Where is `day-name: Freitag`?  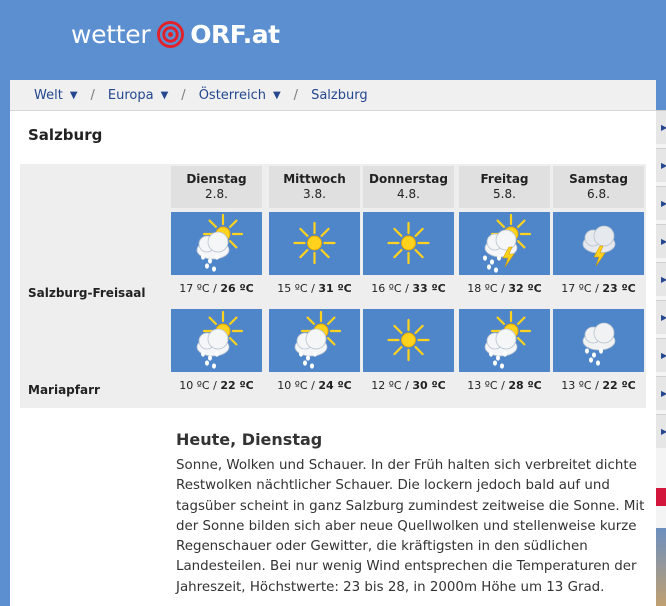 day-name: Freitag is located at coordinates (504, 179).